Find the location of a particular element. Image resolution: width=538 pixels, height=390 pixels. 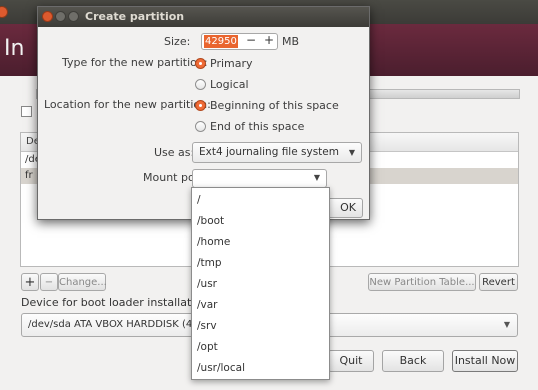

logical-radio is located at coordinates (200, 84).